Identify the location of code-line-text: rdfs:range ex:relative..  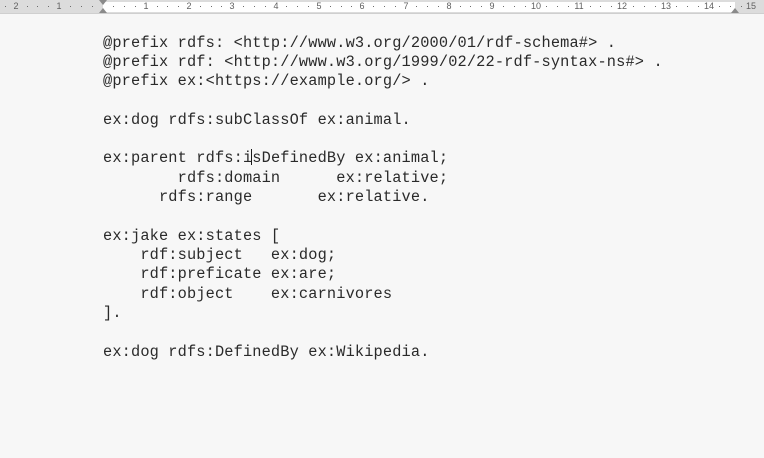
(266, 197).